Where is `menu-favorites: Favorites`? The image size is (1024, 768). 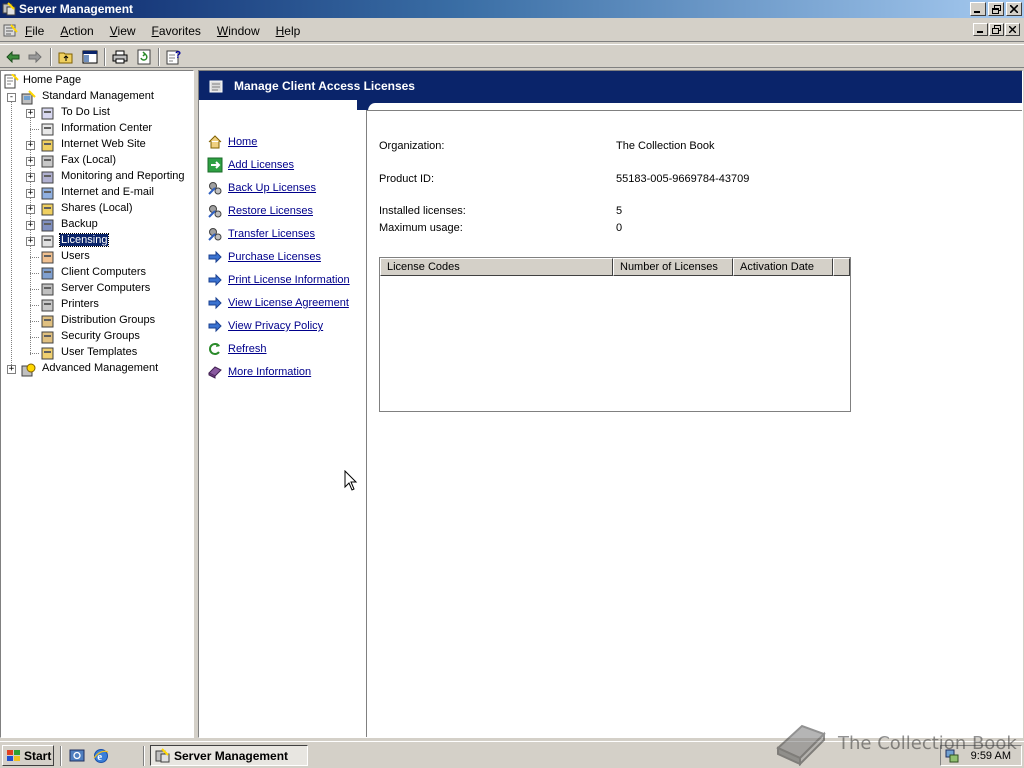
menu-favorites: Favorites is located at coordinates (176, 31).